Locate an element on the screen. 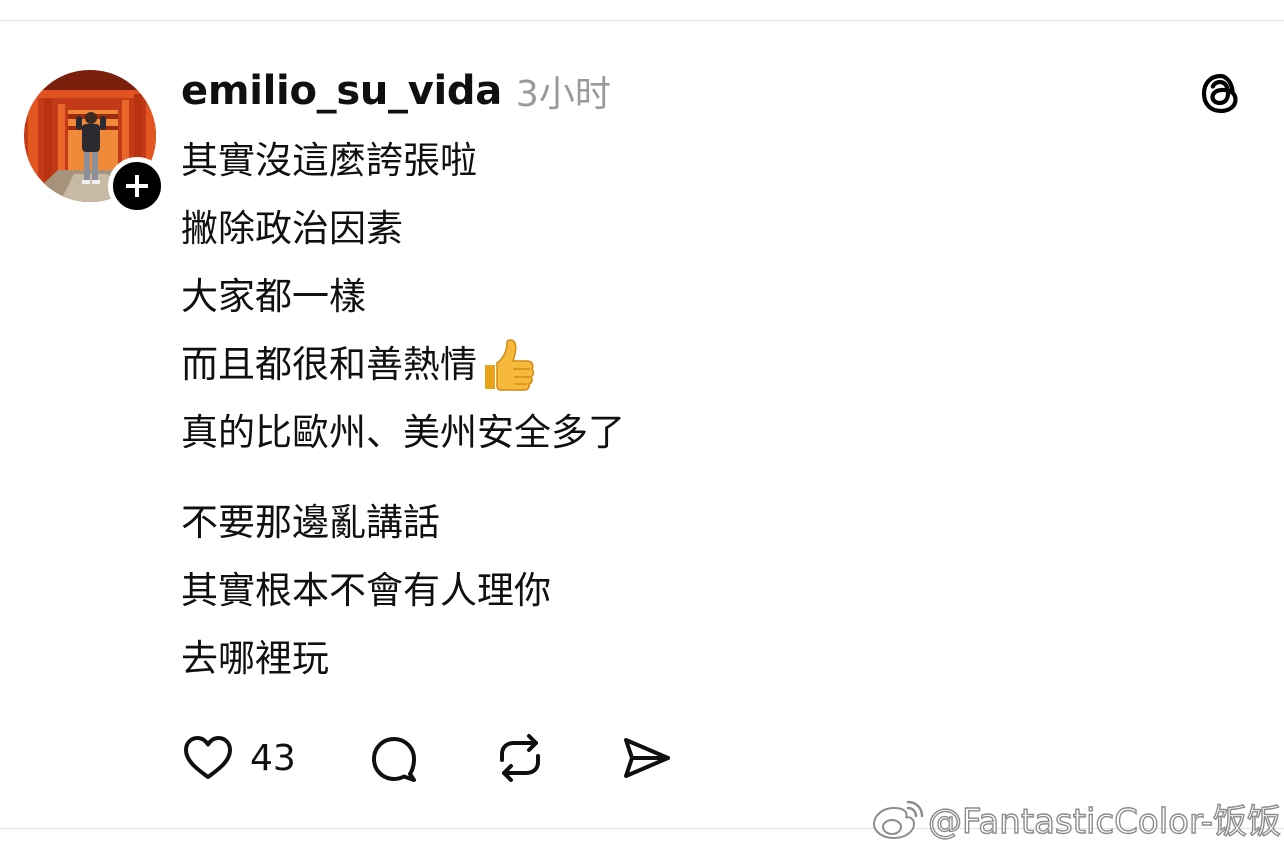  comment-icon is located at coordinates (394, 759).